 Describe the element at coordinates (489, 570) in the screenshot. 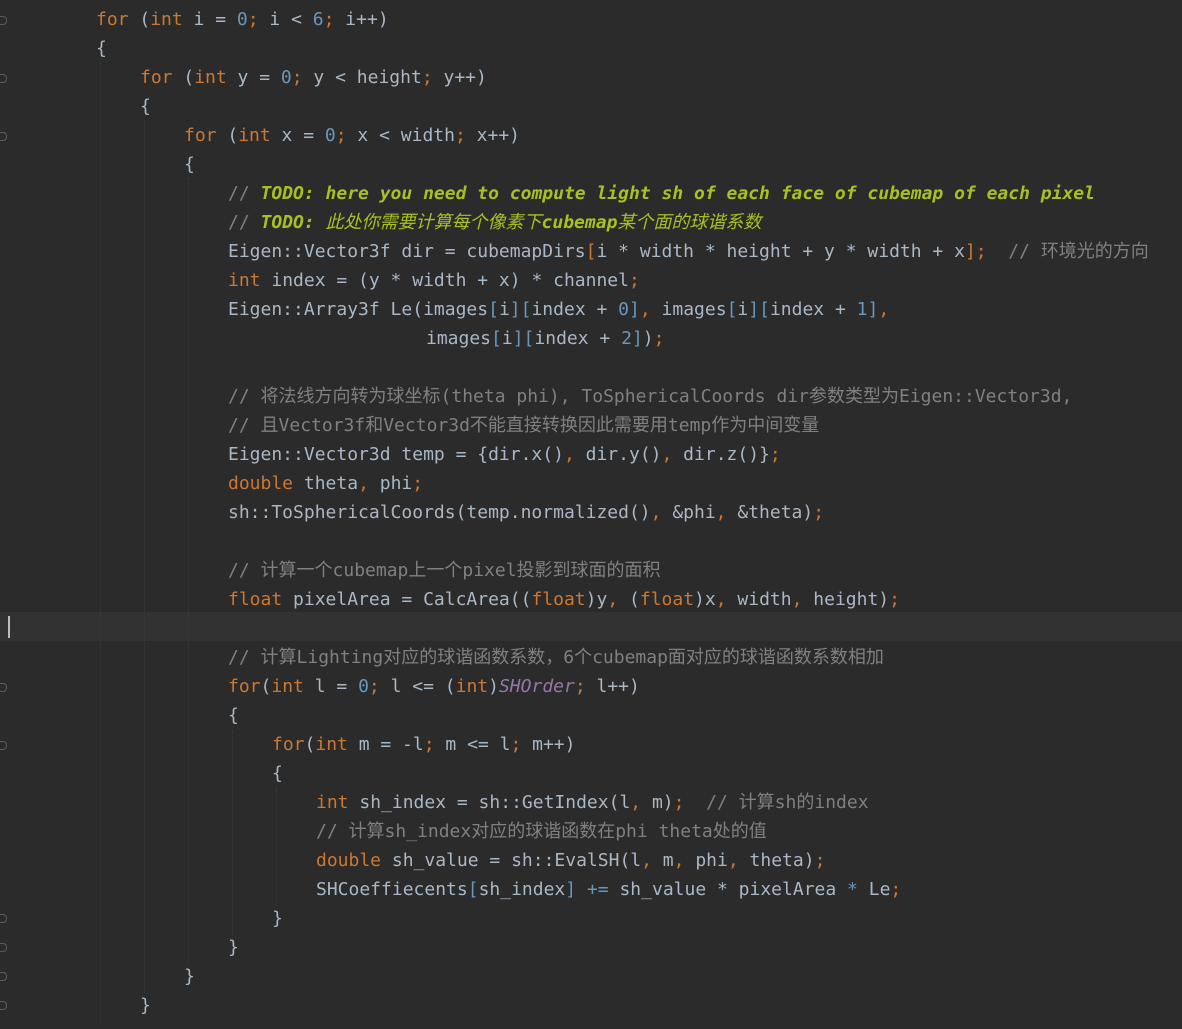

I see `comment: pixel` at that location.